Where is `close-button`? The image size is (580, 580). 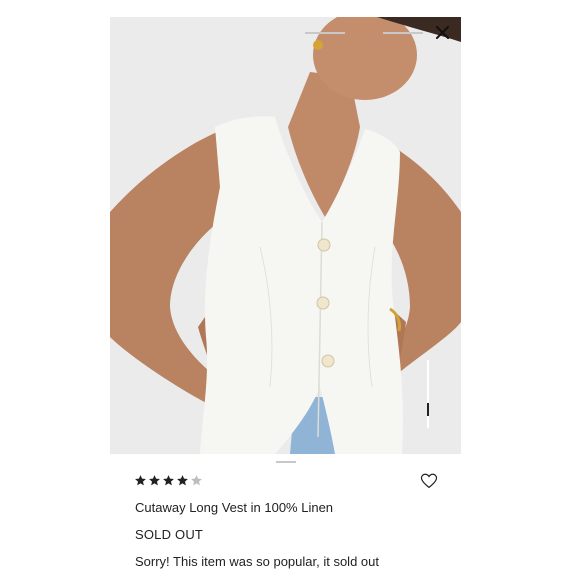
close-button is located at coordinates (442, 32).